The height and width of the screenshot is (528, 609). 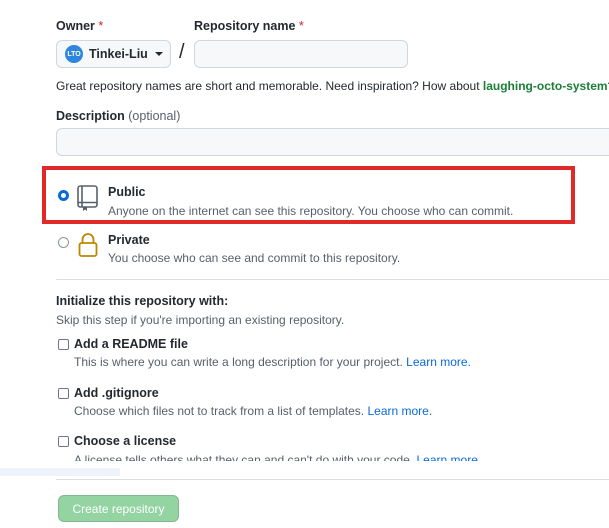 What do you see at coordinates (125, 441) in the screenshot?
I see `license-title: Choose a license` at bounding box center [125, 441].